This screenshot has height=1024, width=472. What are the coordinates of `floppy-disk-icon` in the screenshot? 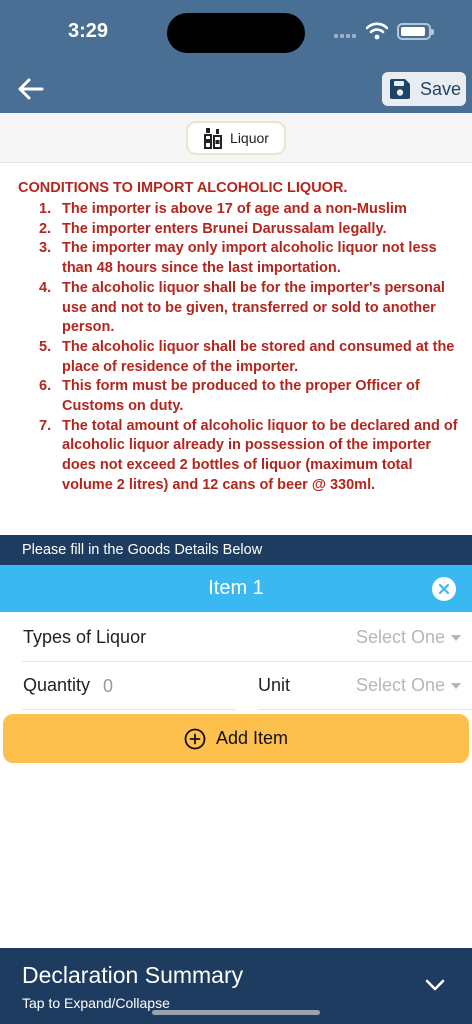 It's located at (400, 89).